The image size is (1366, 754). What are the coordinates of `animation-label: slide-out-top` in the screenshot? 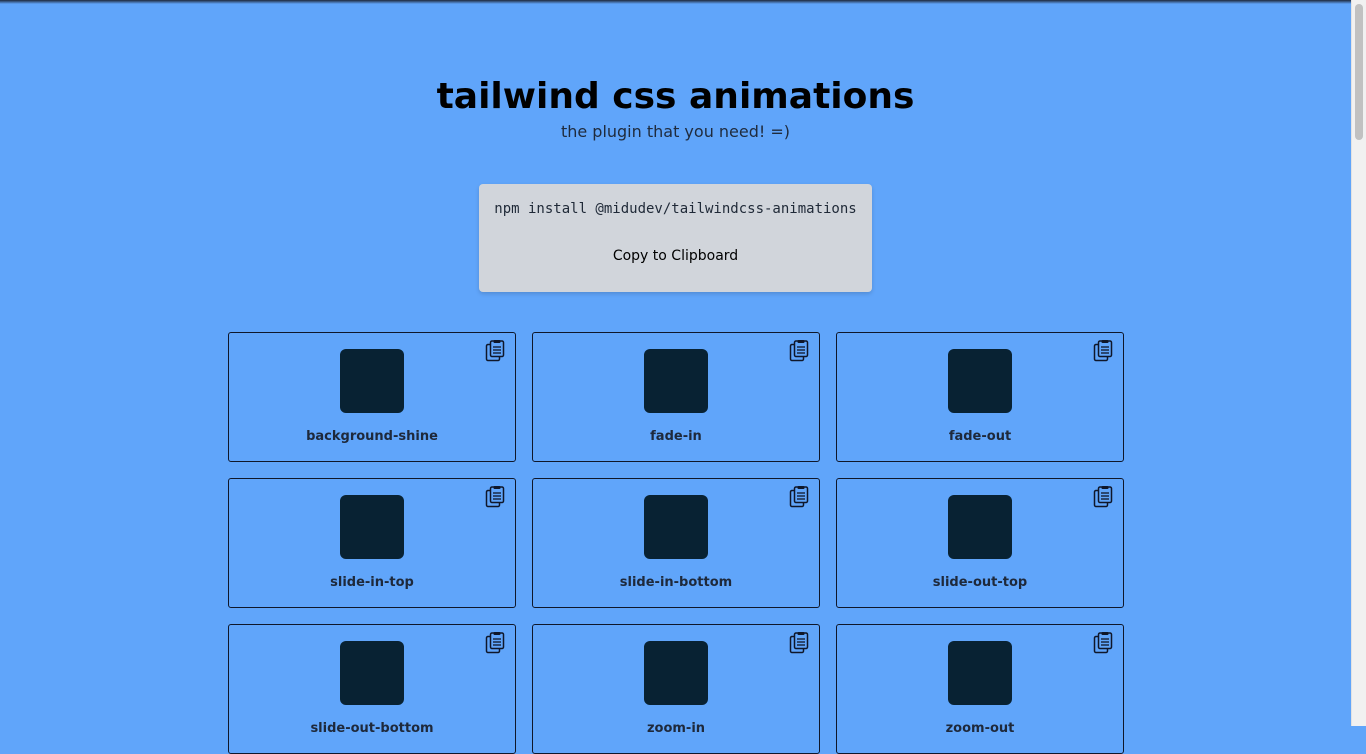 It's located at (980, 582).